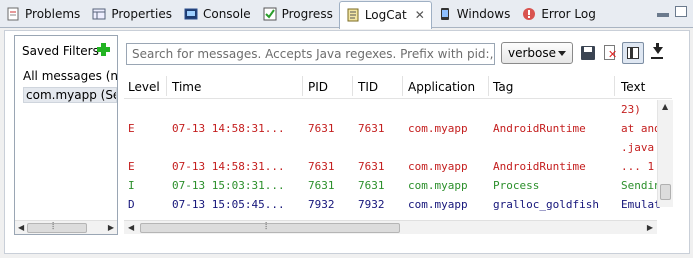  What do you see at coordinates (191, 14) in the screenshot?
I see `console-icon` at bounding box center [191, 14].